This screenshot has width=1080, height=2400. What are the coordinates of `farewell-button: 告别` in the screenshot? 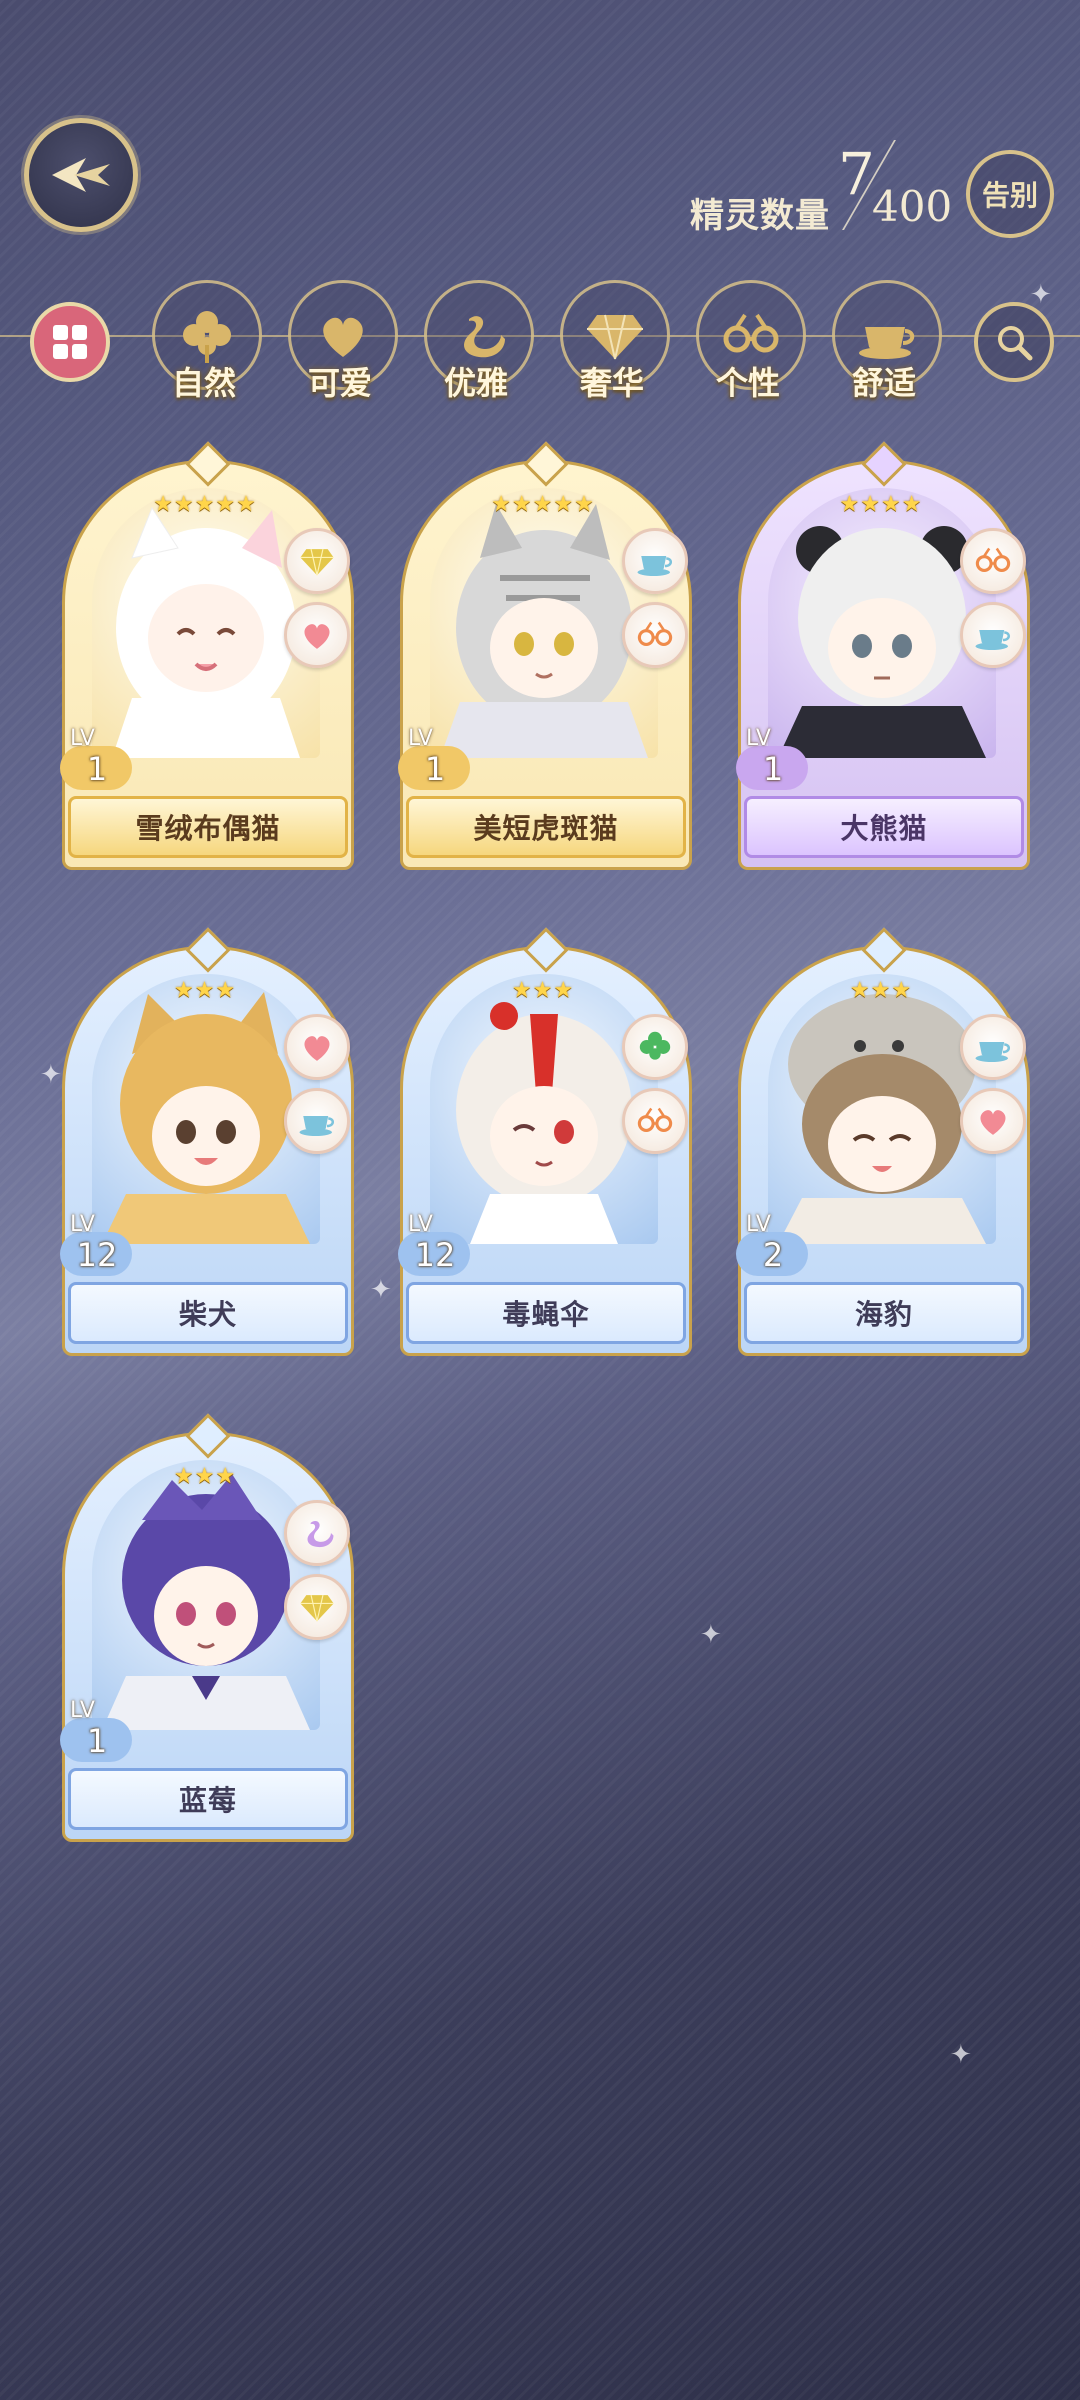 It's located at (1010, 194).